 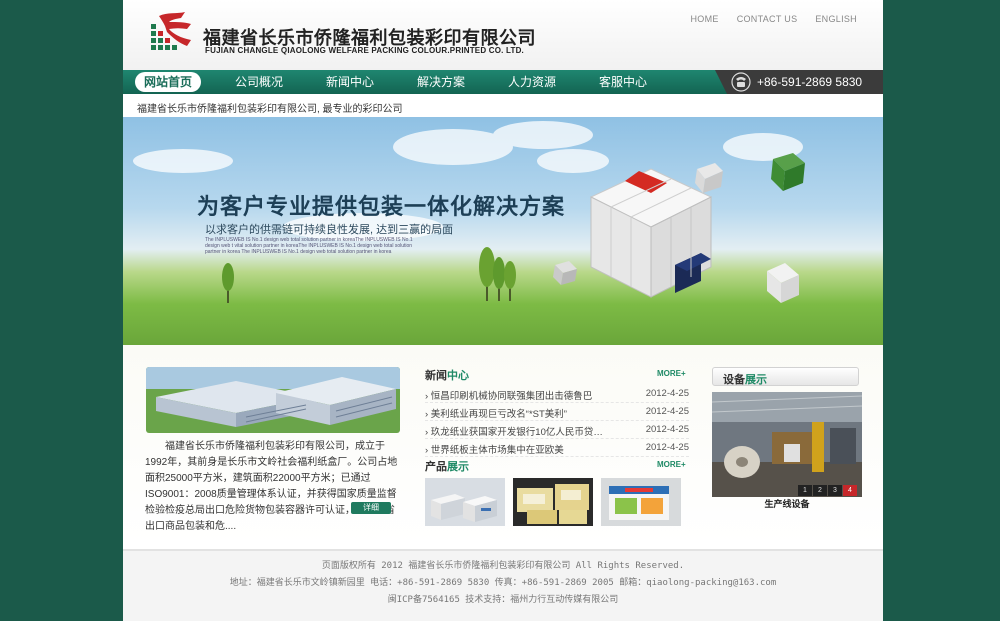 I want to click on phone-number: +86-591-2869 5830, so click(x=810, y=82).